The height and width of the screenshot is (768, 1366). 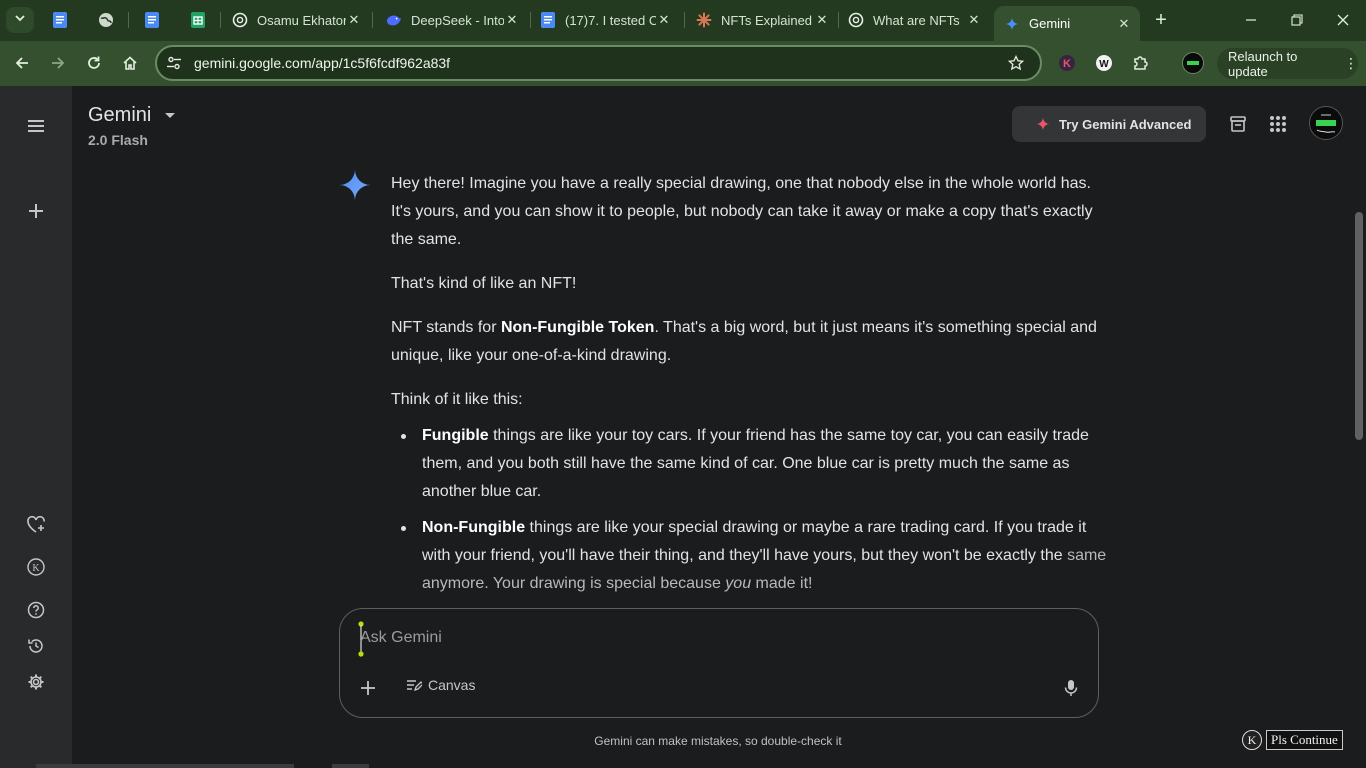 What do you see at coordinates (767, 20) in the screenshot?
I see `tab-label: NFTs Explained` at bounding box center [767, 20].